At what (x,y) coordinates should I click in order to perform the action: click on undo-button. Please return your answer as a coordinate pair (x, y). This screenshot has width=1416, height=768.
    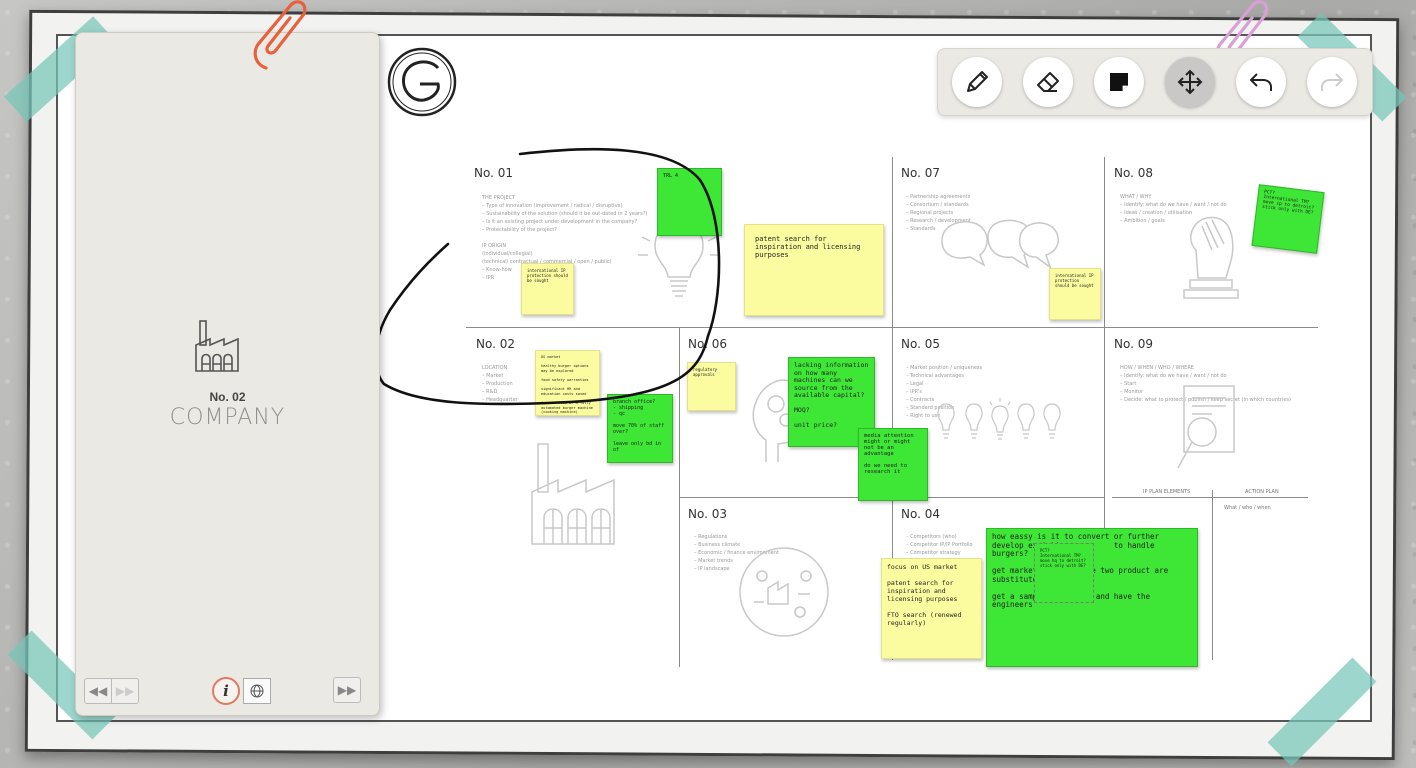
    Looking at the image, I should click on (1261, 82).